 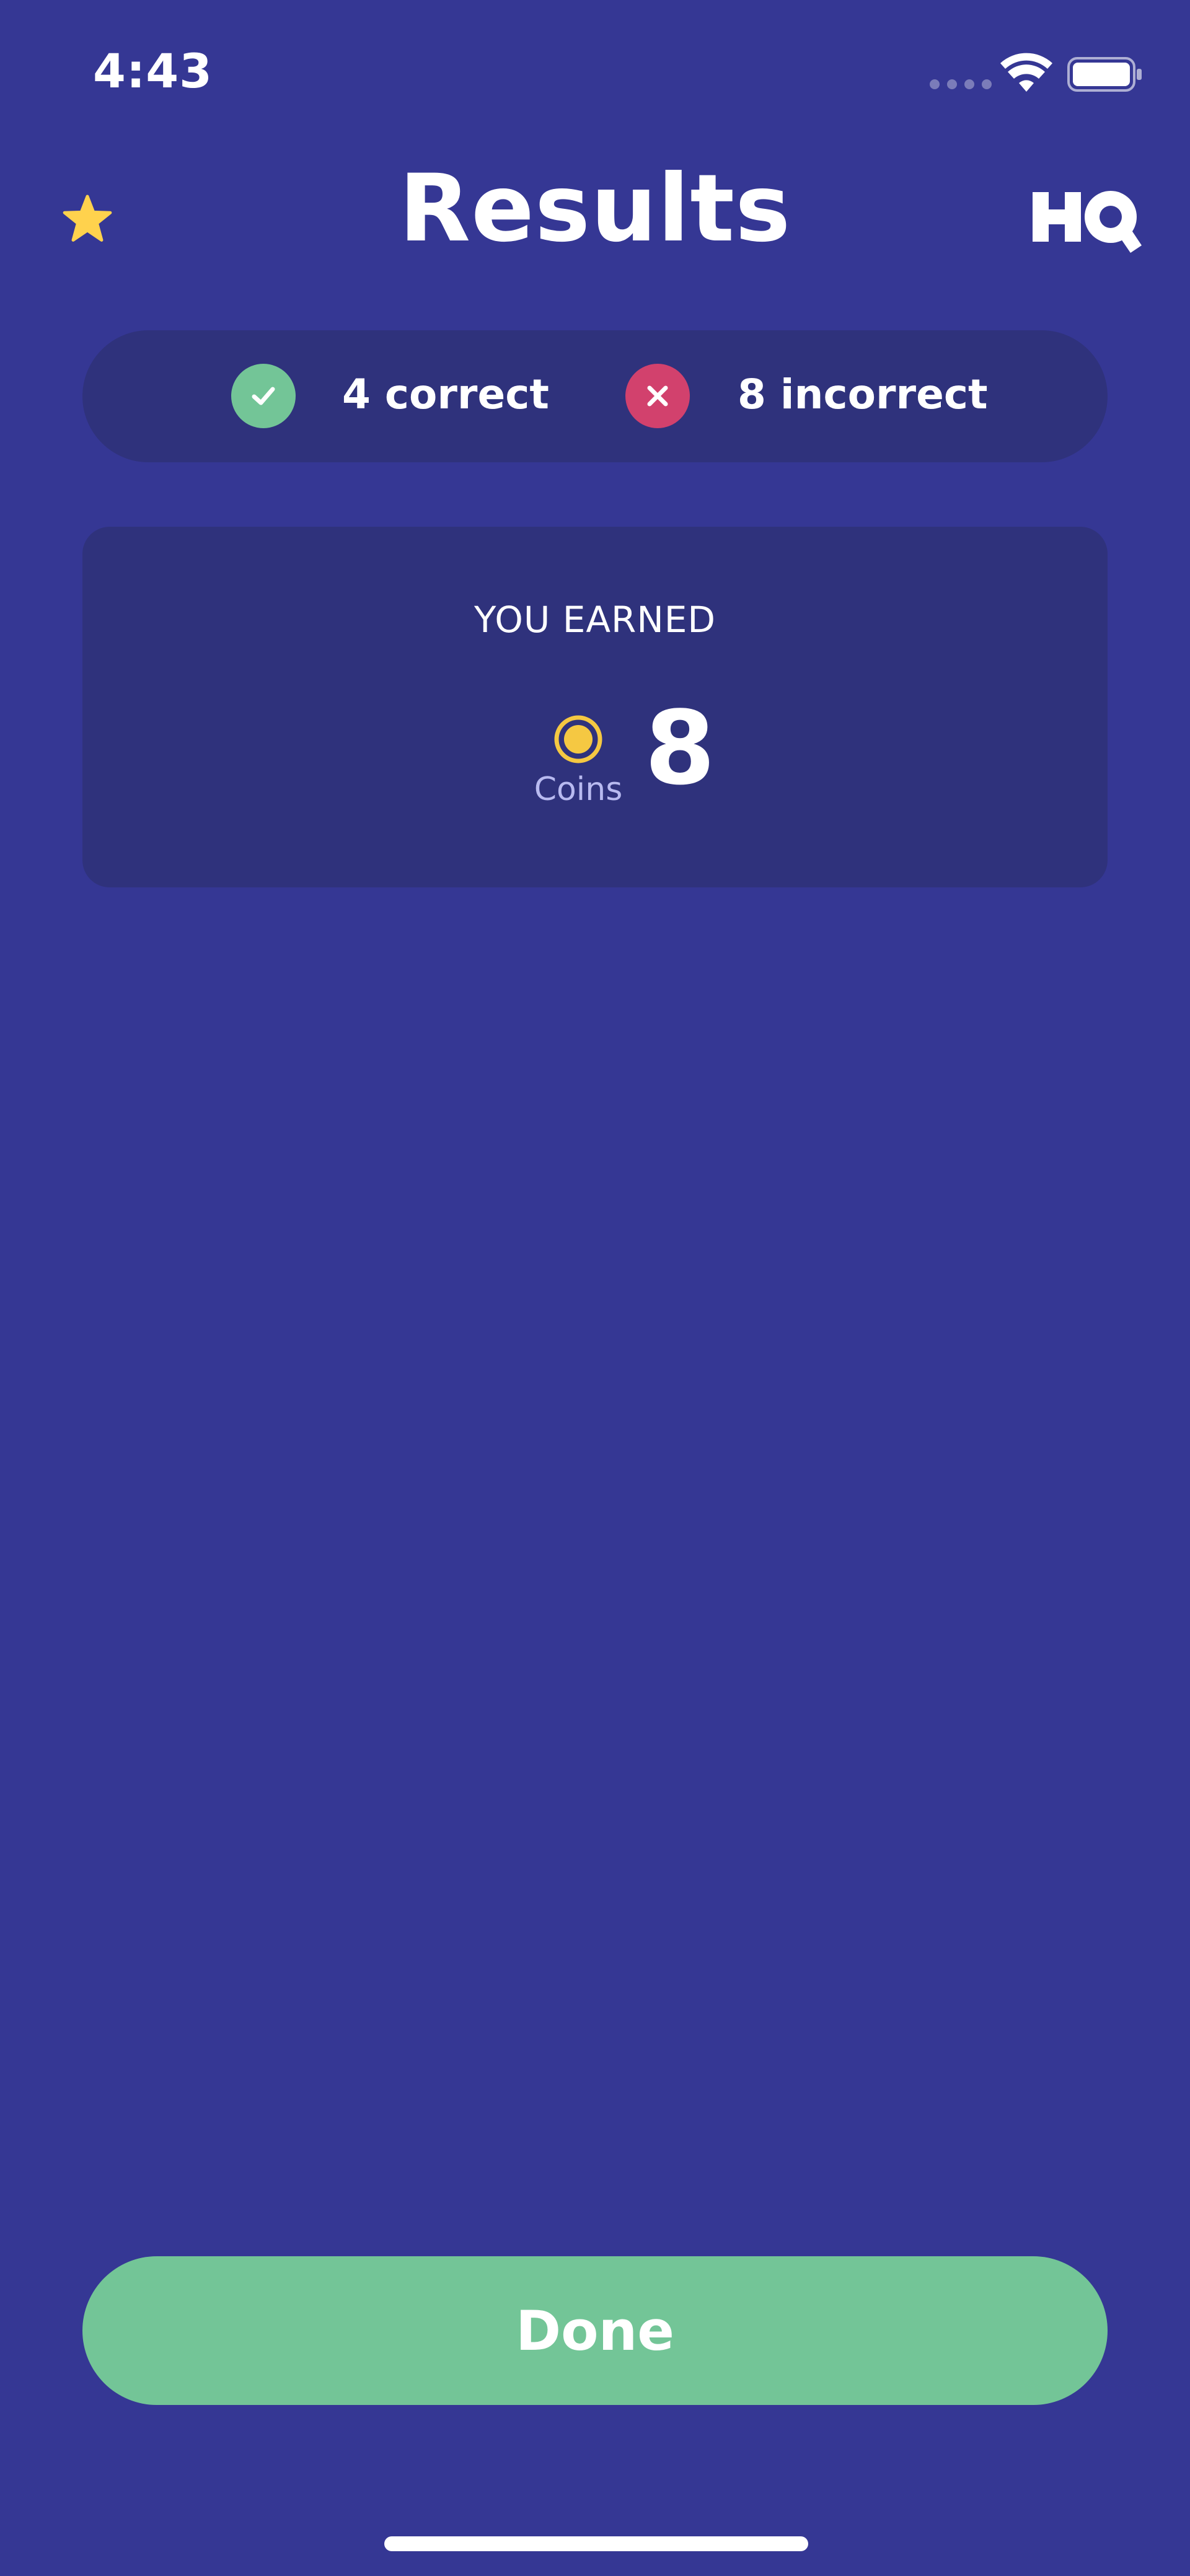 I want to click on coins-amount: 8, so click(x=680, y=748).